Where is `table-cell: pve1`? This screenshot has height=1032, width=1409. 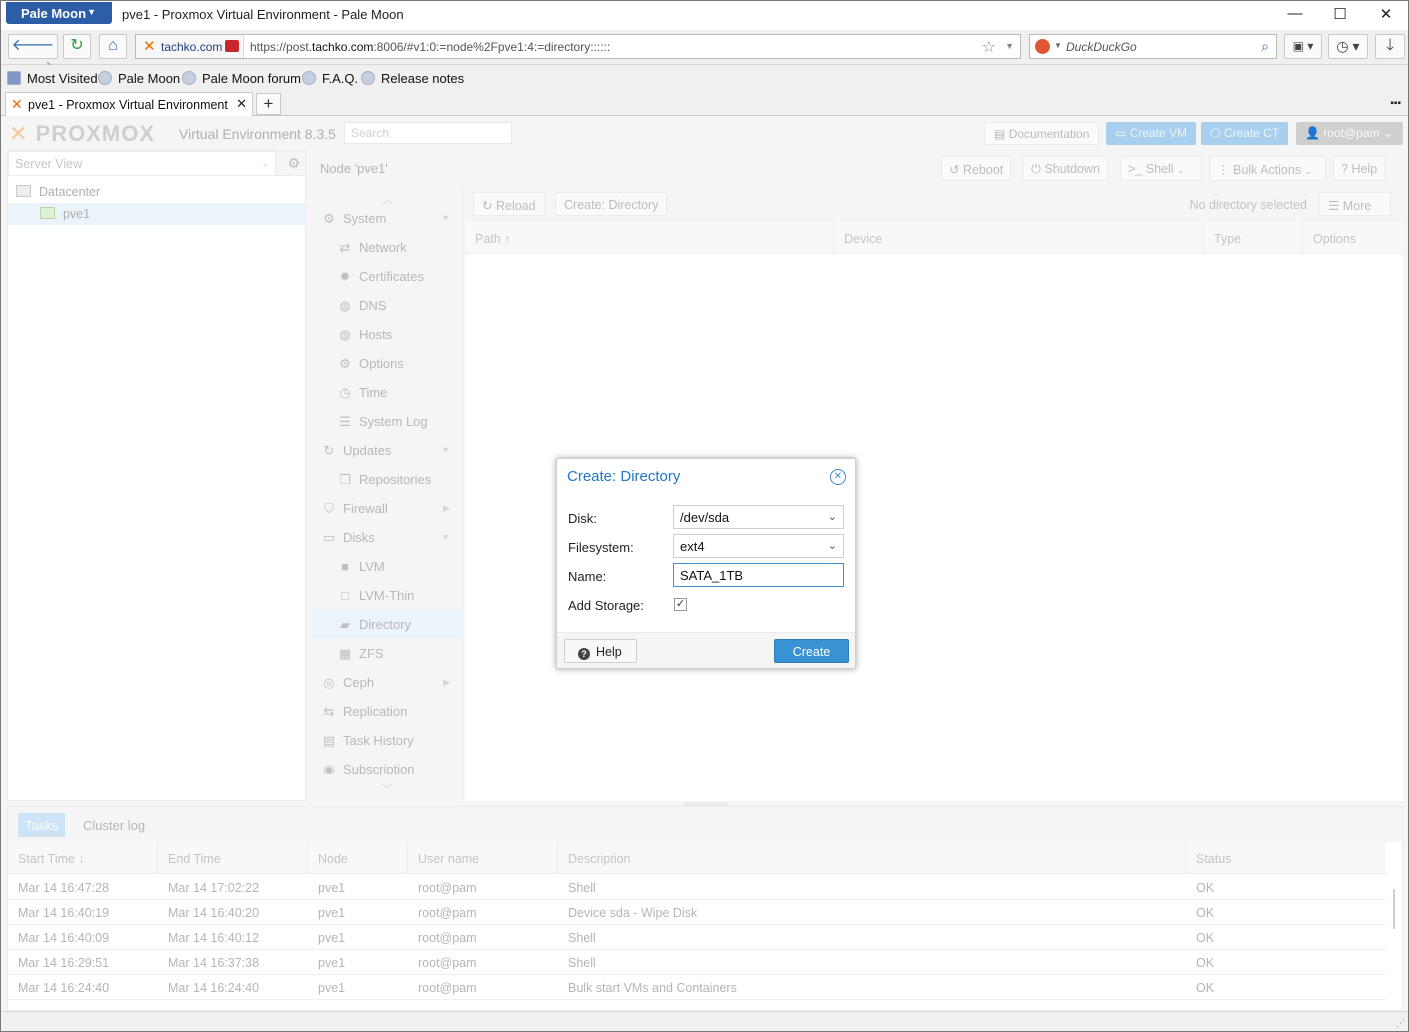 table-cell: pve1 is located at coordinates (332, 988).